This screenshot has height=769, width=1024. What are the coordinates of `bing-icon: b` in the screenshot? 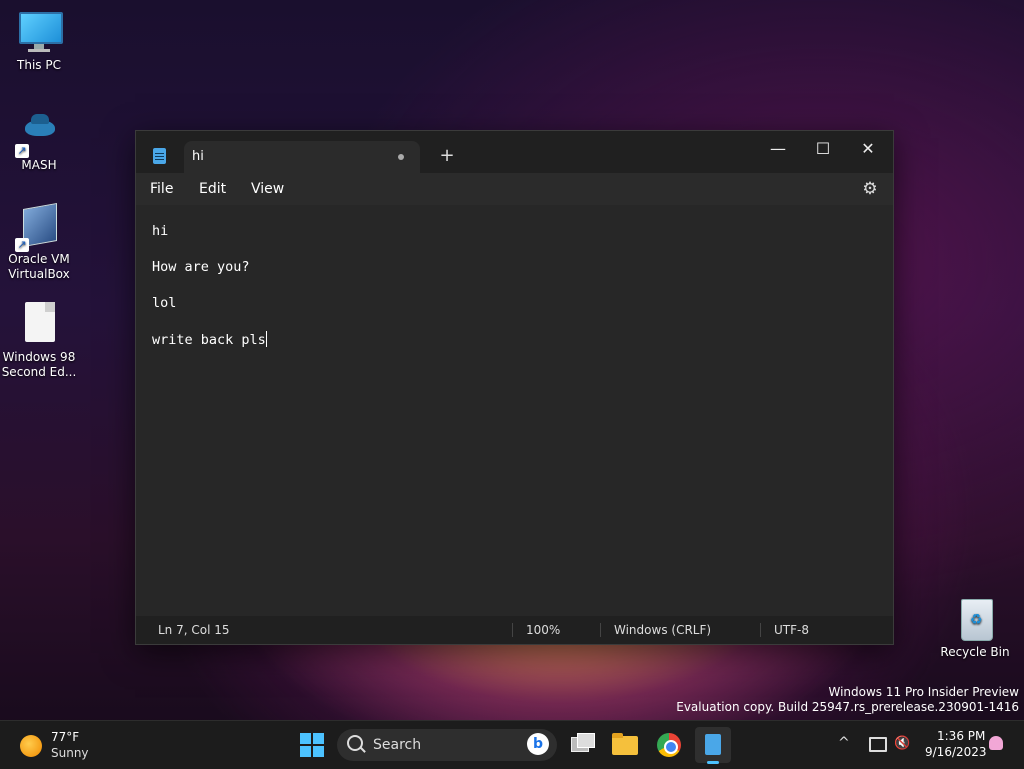 It's located at (538, 744).